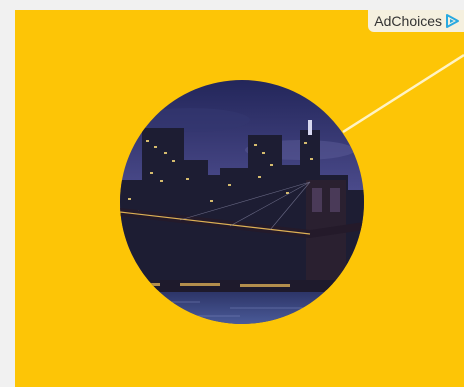 The image size is (464, 387). Describe the element at coordinates (452, 21) in the screenshot. I see `adchoices-triangle-icon` at that location.